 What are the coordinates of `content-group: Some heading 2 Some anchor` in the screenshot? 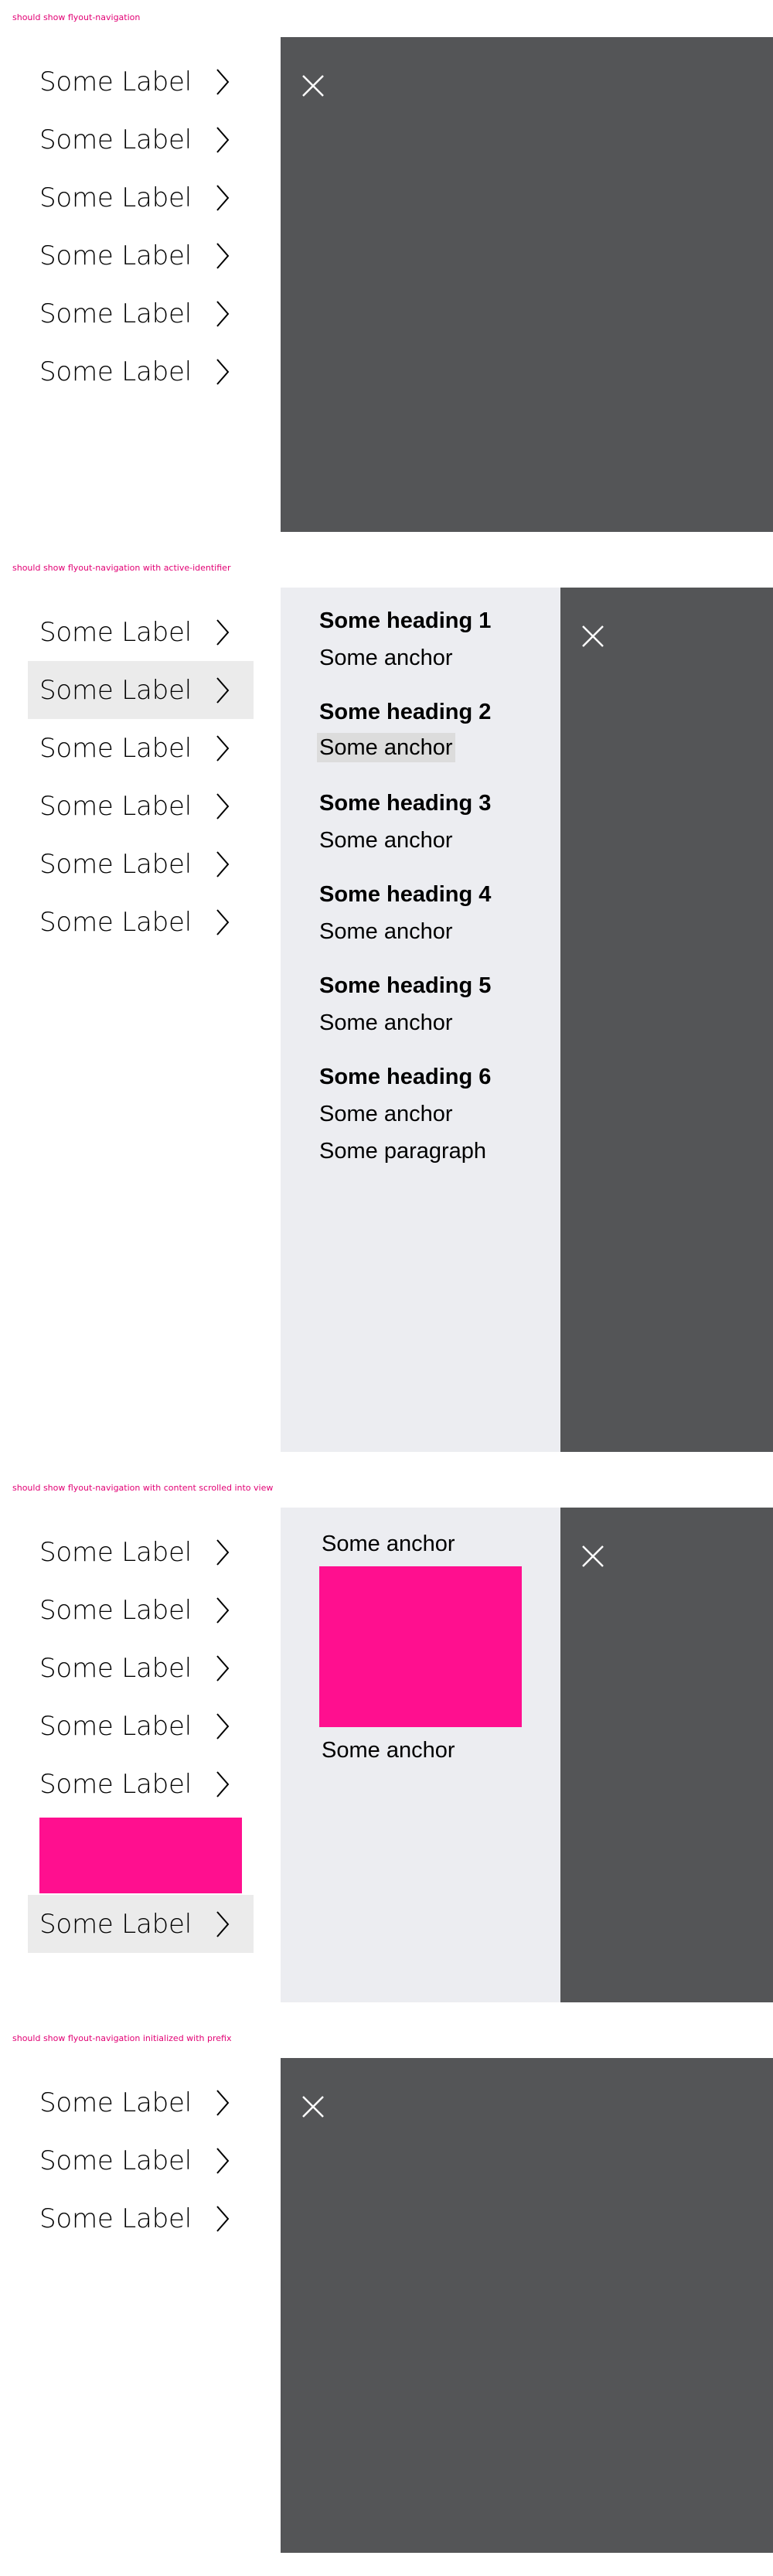 It's located at (434, 744).